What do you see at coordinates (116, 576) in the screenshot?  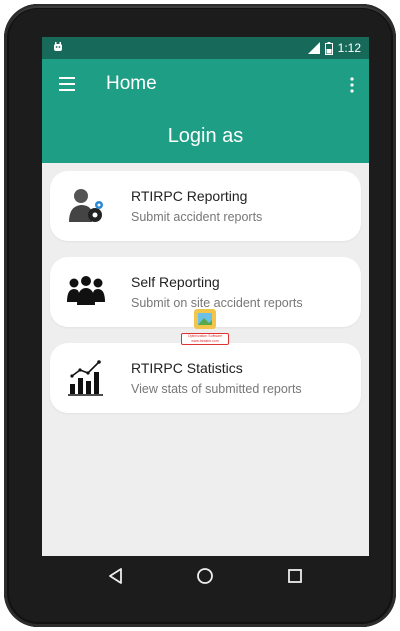 I see `back-triangle-icon` at bounding box center [116, 576].